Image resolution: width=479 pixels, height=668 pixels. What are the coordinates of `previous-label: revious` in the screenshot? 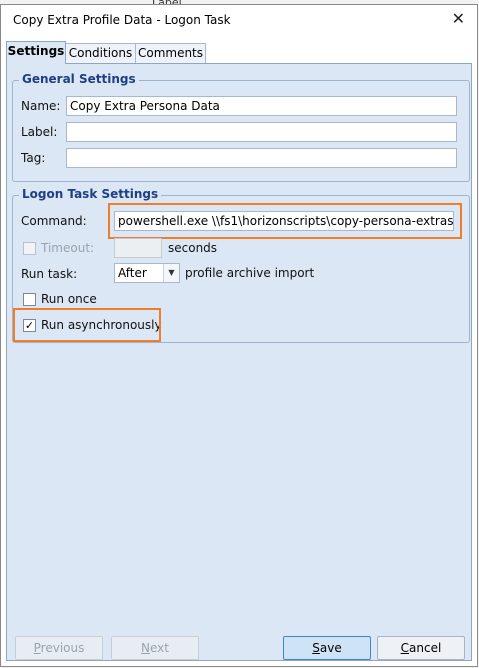 It's located at (62, 648).